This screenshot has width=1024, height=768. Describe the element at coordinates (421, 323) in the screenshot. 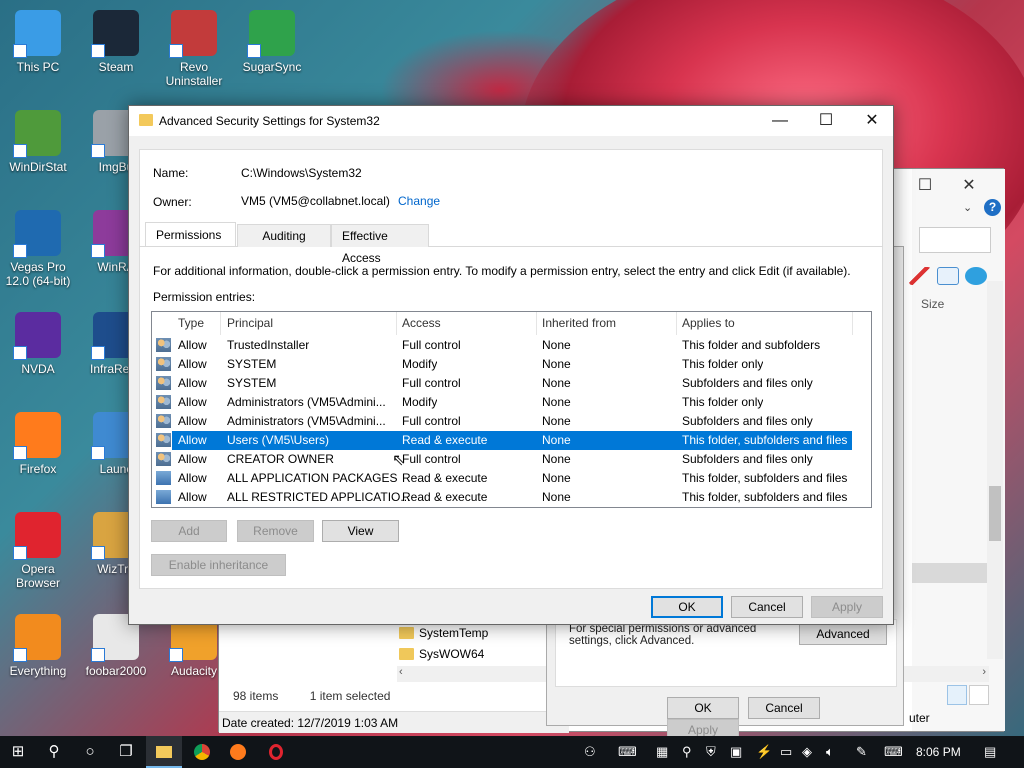

I see `column-header-access: Access` at that location.